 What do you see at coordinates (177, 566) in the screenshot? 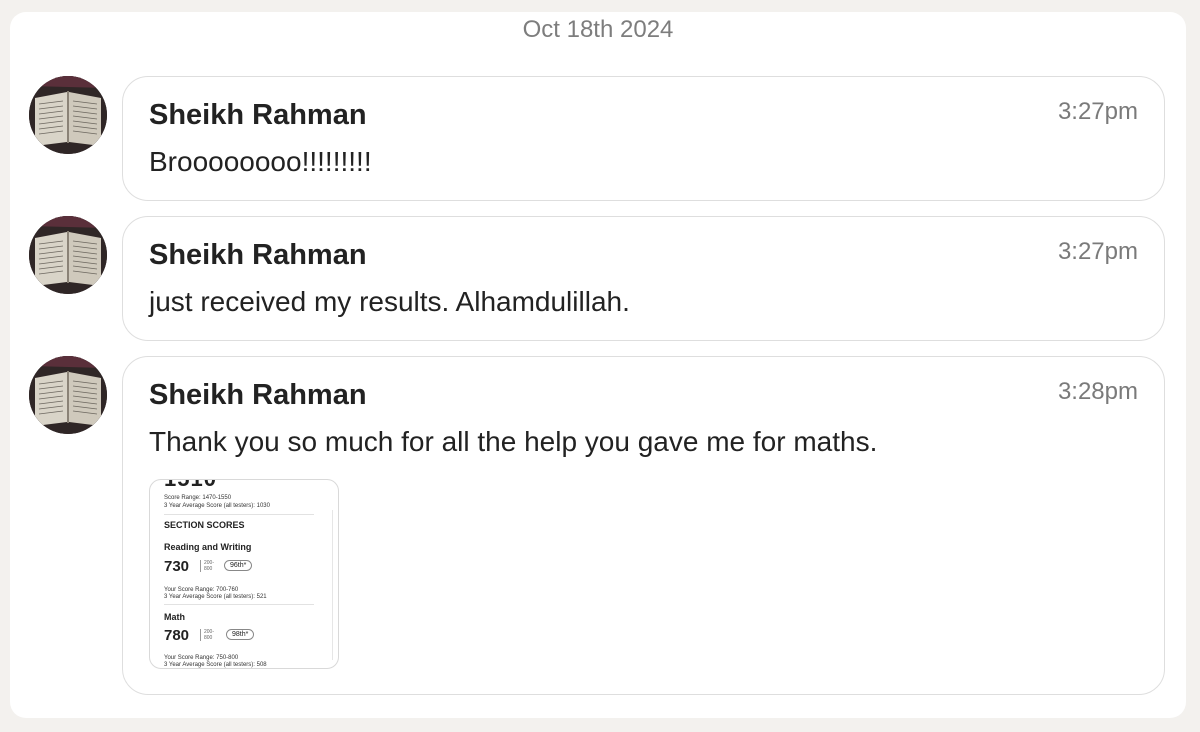
I see `reading-writing-score: 730` at bounding box center [177, 566].